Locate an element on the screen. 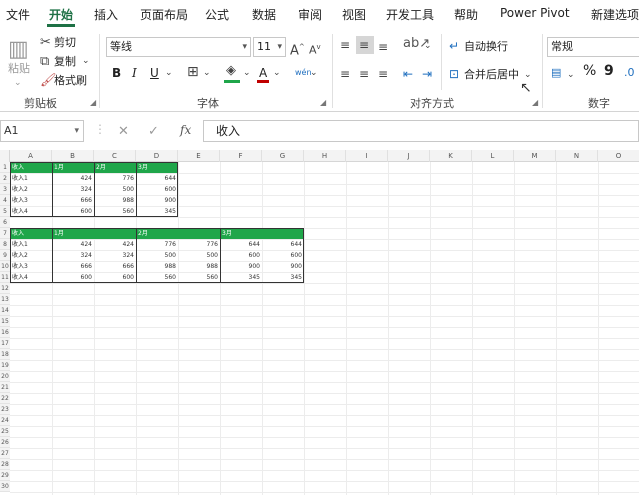 Image resolution: width=639 pixels, height=495 pixels. align-top-icon: ≡ is located at coordinates (345, 45).